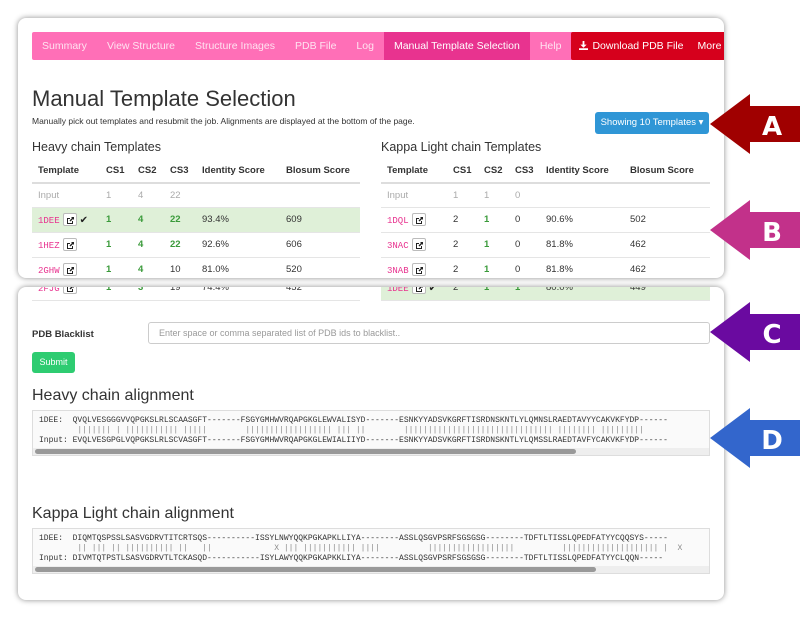 The image size is (800, 622). Describe the element at coordinates (461, 147) in the screenshot. I see `kappa-templates-title: Kappa Light chain Templates` at that location.